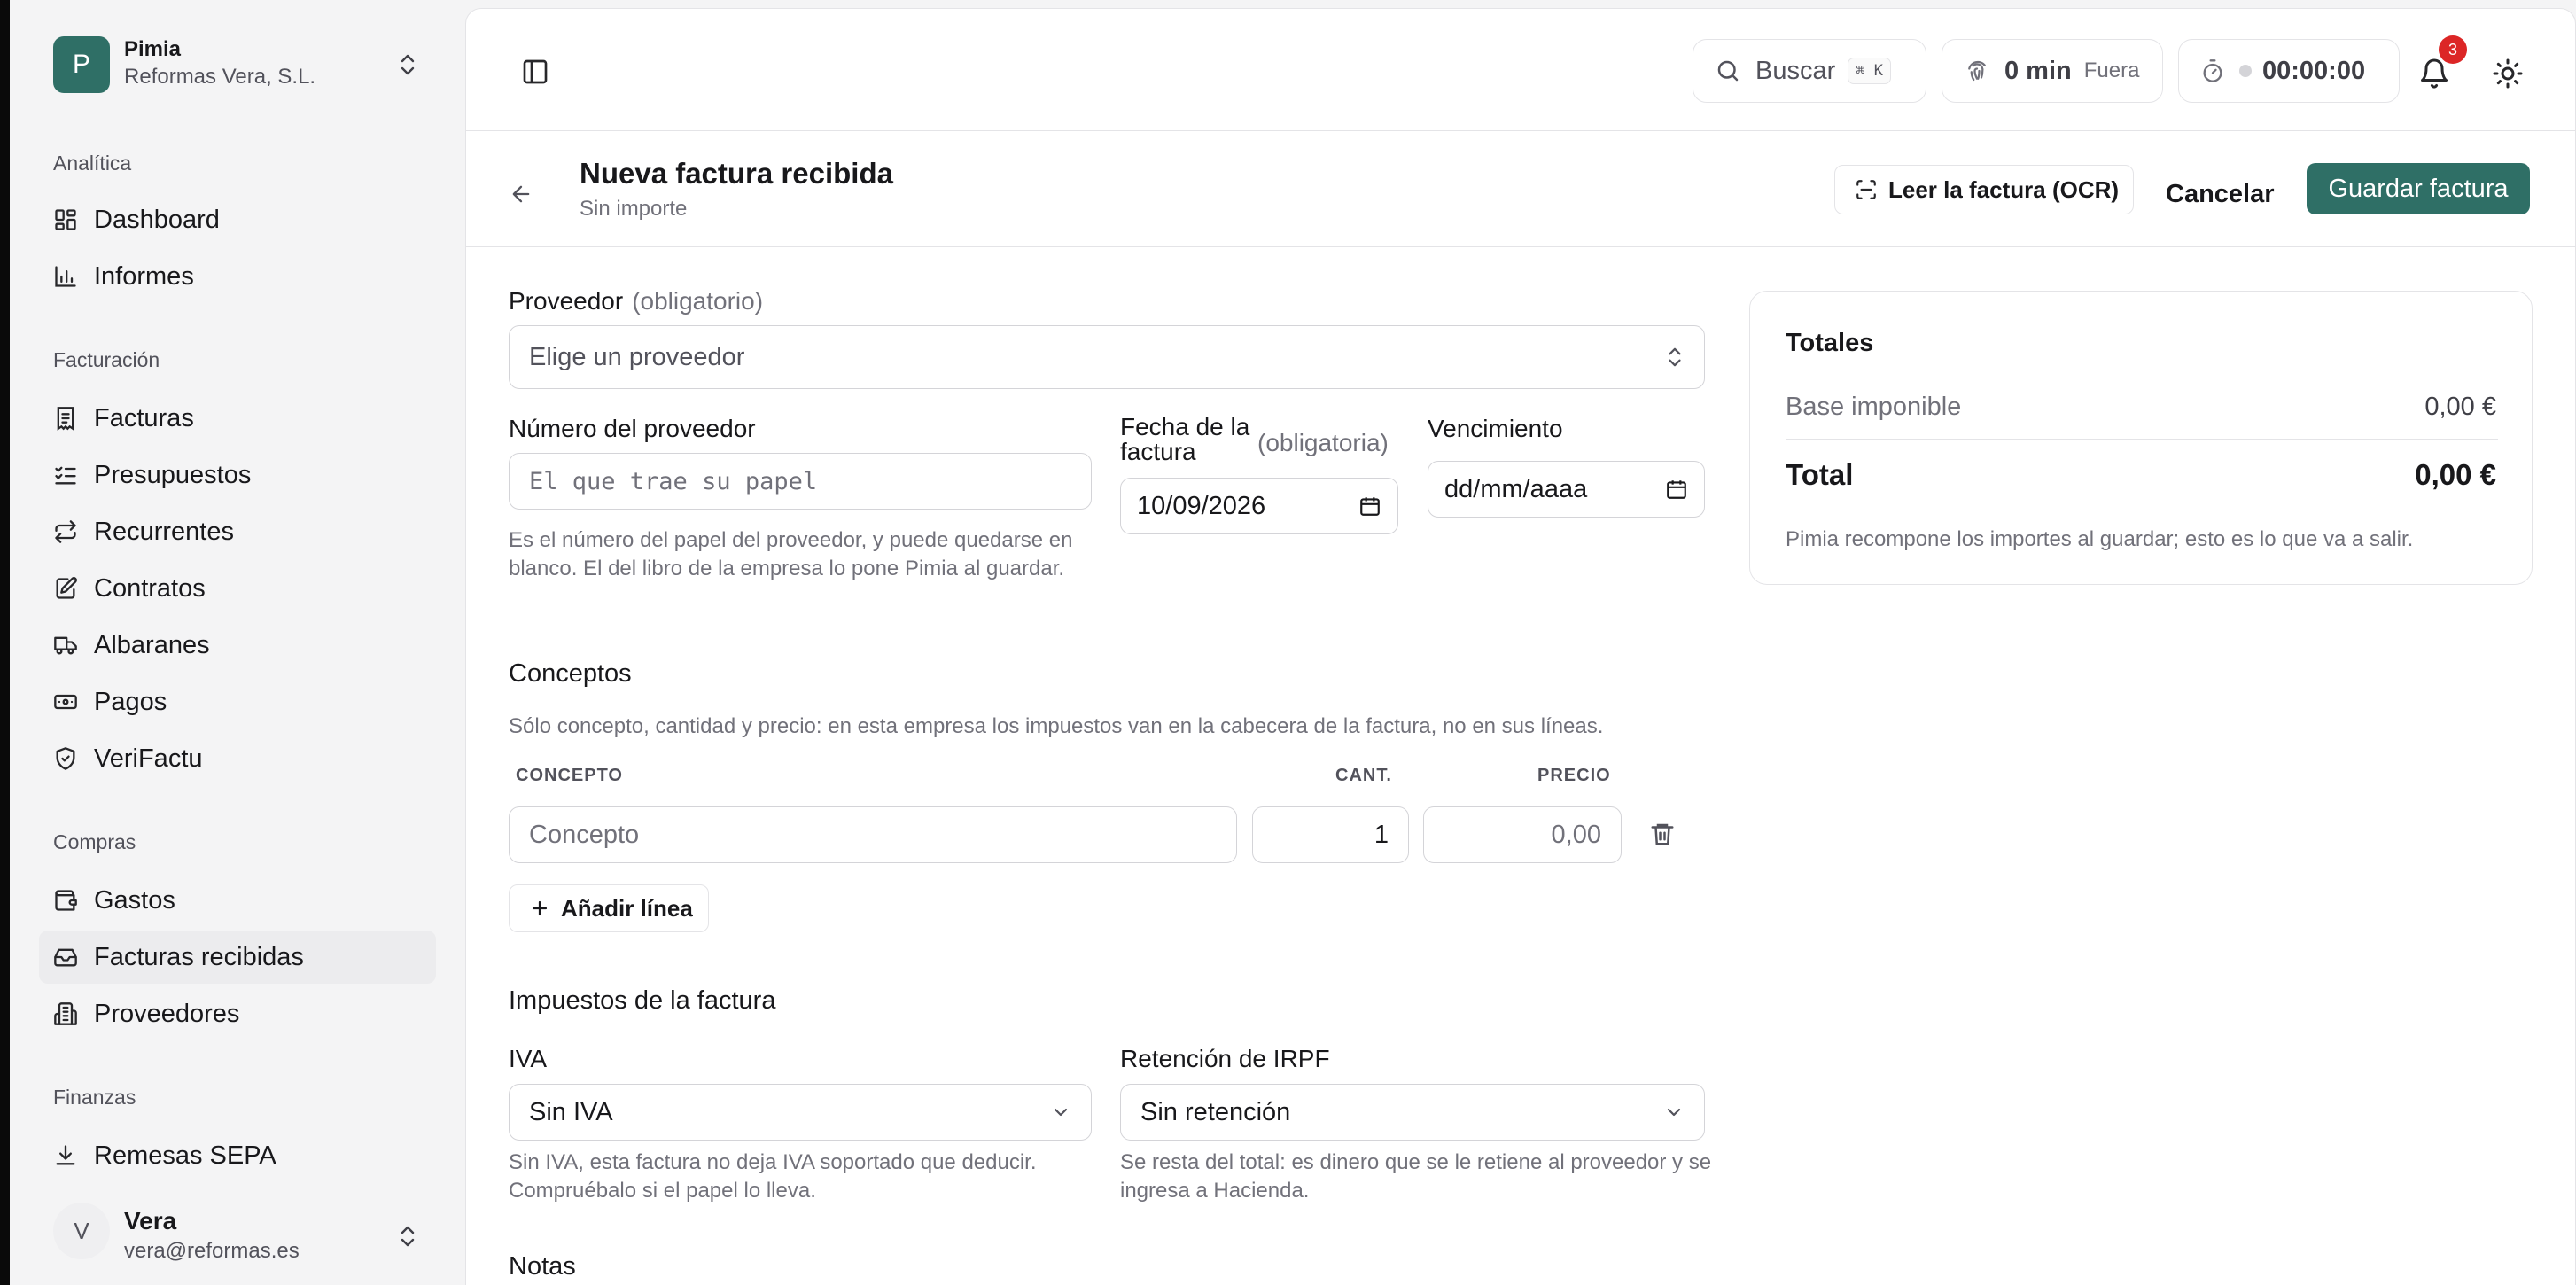  I want to click on sidebar-item-facturas: Facturas, so click(238, 418).